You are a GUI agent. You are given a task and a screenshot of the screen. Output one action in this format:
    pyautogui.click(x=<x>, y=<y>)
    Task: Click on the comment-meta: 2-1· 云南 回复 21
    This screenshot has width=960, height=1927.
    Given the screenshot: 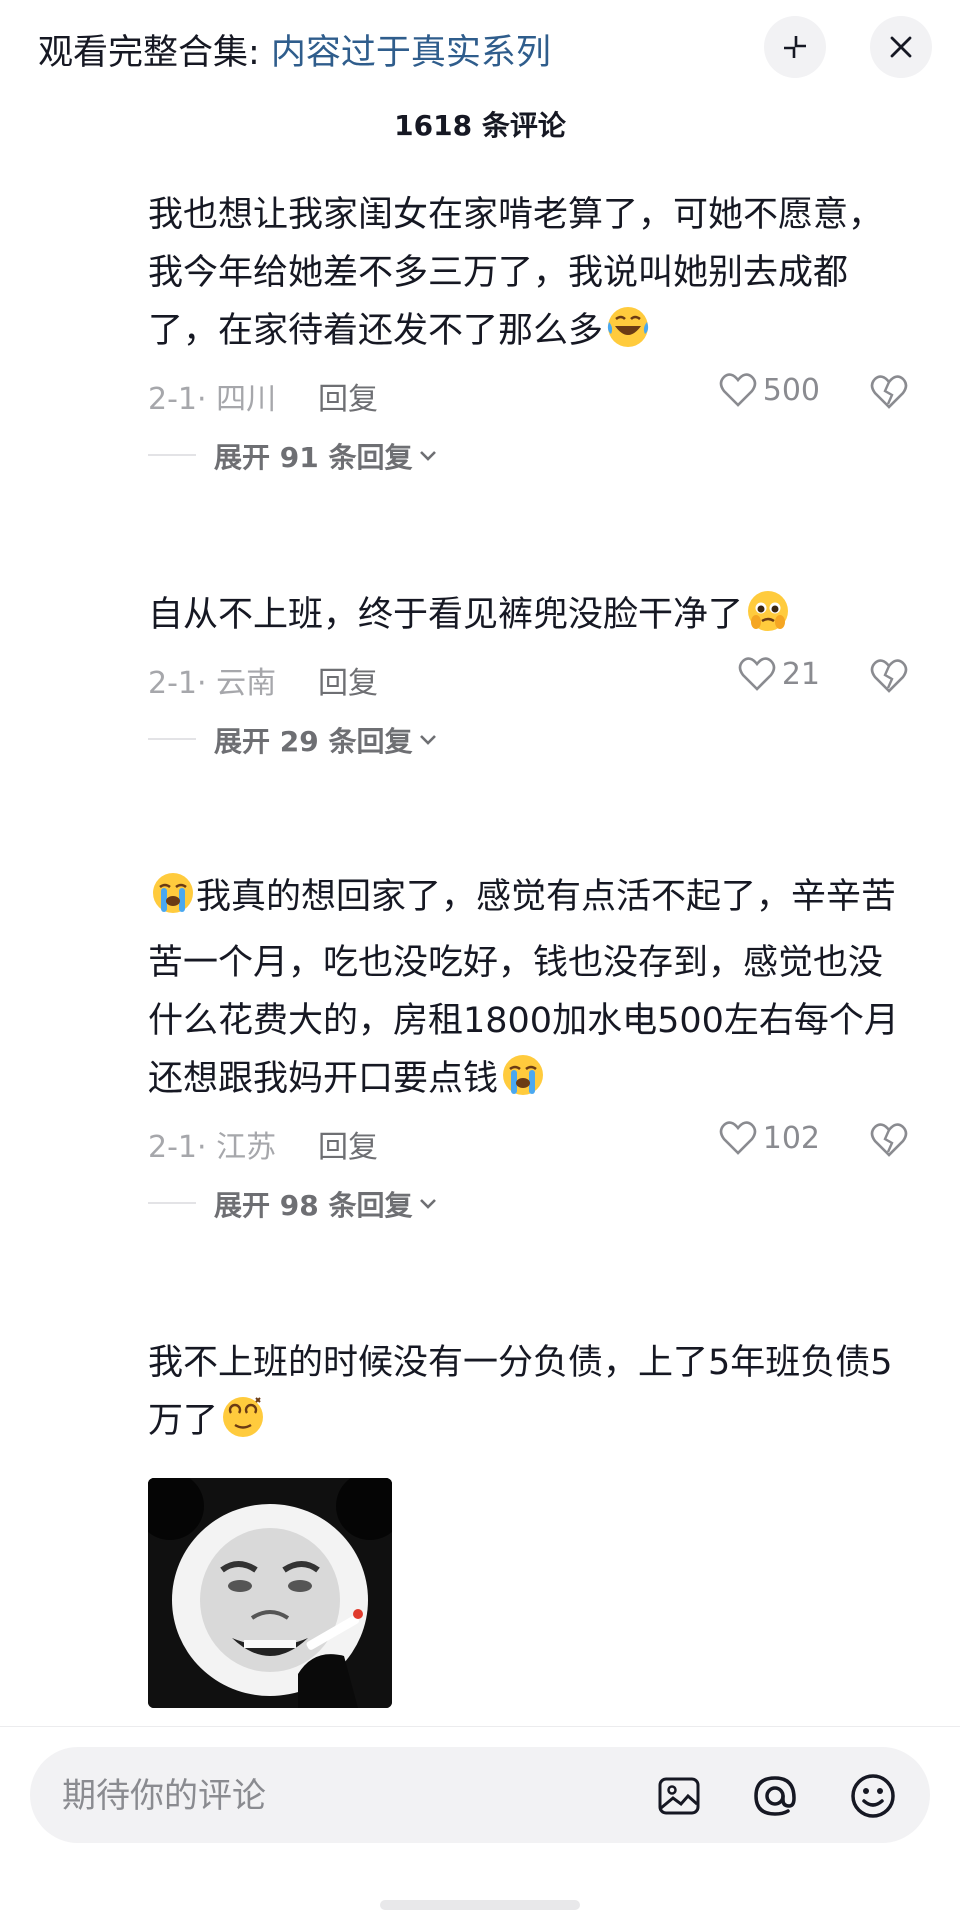 What is the action you would take?
    pyautogui.click(x=528, y=677)
    